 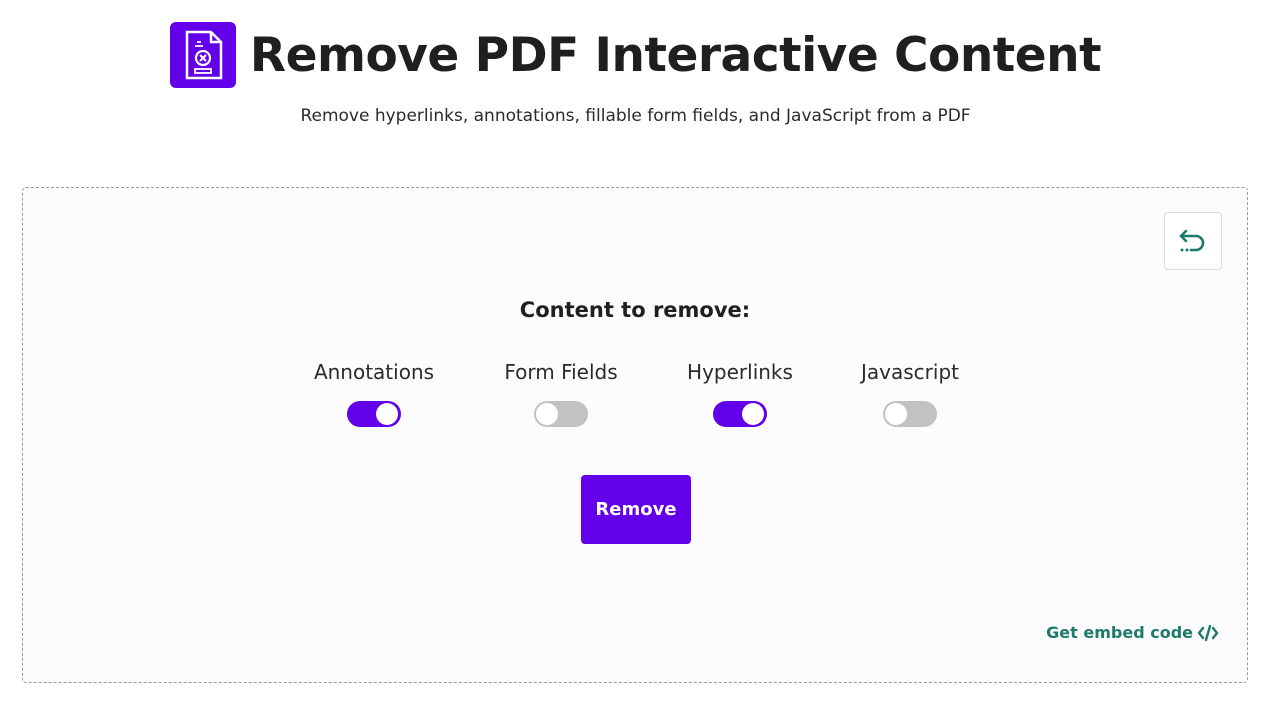 What do you see at coordinates (910, 372) in the screenshot?
I see `toggle-label-javascript: Javascript` at bounding box center [910, 372].